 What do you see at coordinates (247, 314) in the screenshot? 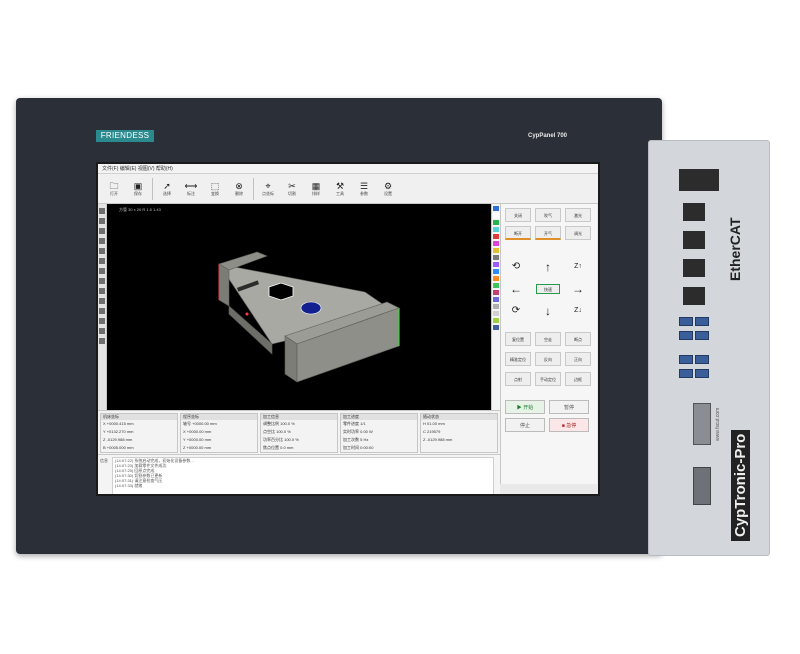
I see `part-marker` at bounding box center [247, 314].